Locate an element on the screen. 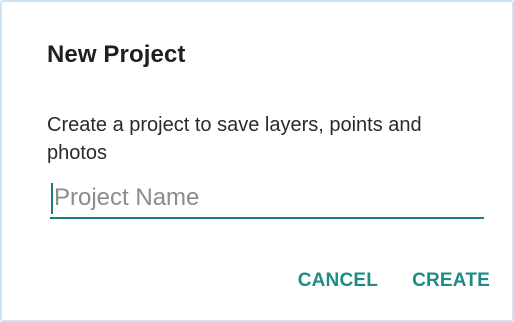 This screenshot has height=322, width=514. dialog-title: New Project is located at coordinates (116, 54).